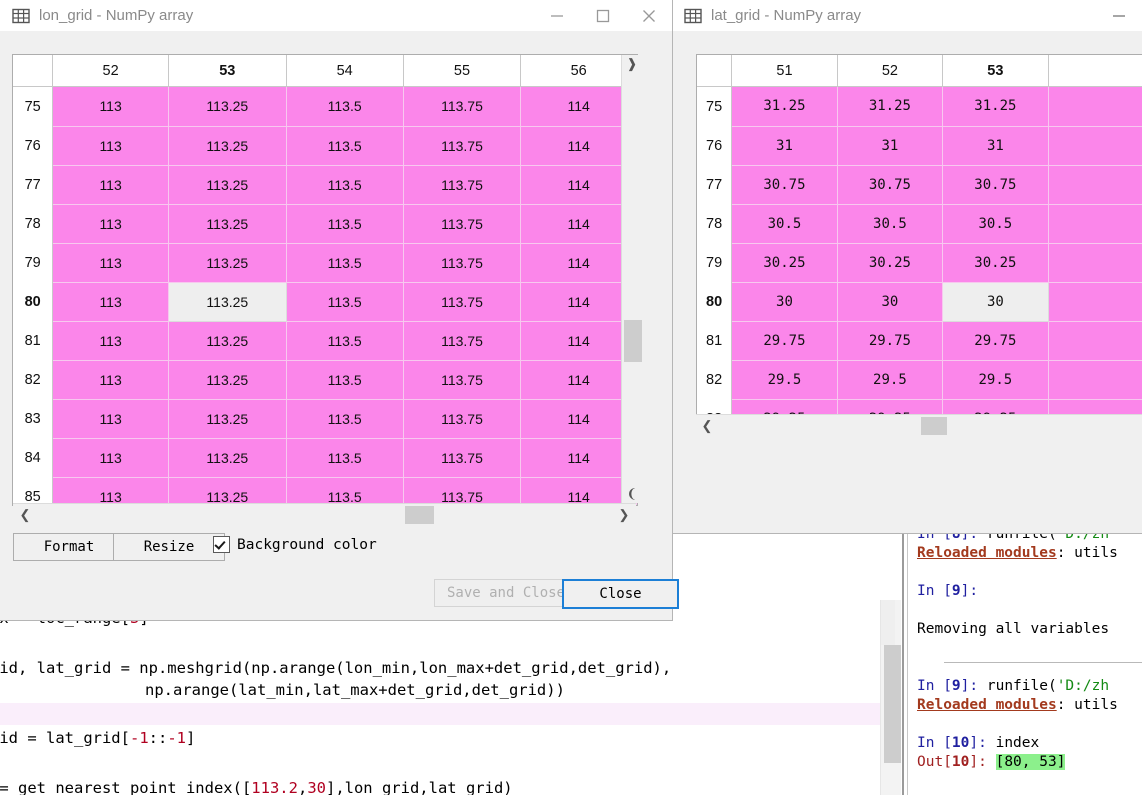 The image size is (1142, 795). I want to click on lon-vertical-scrollbar: ❱ ❨, so click(631, 279).